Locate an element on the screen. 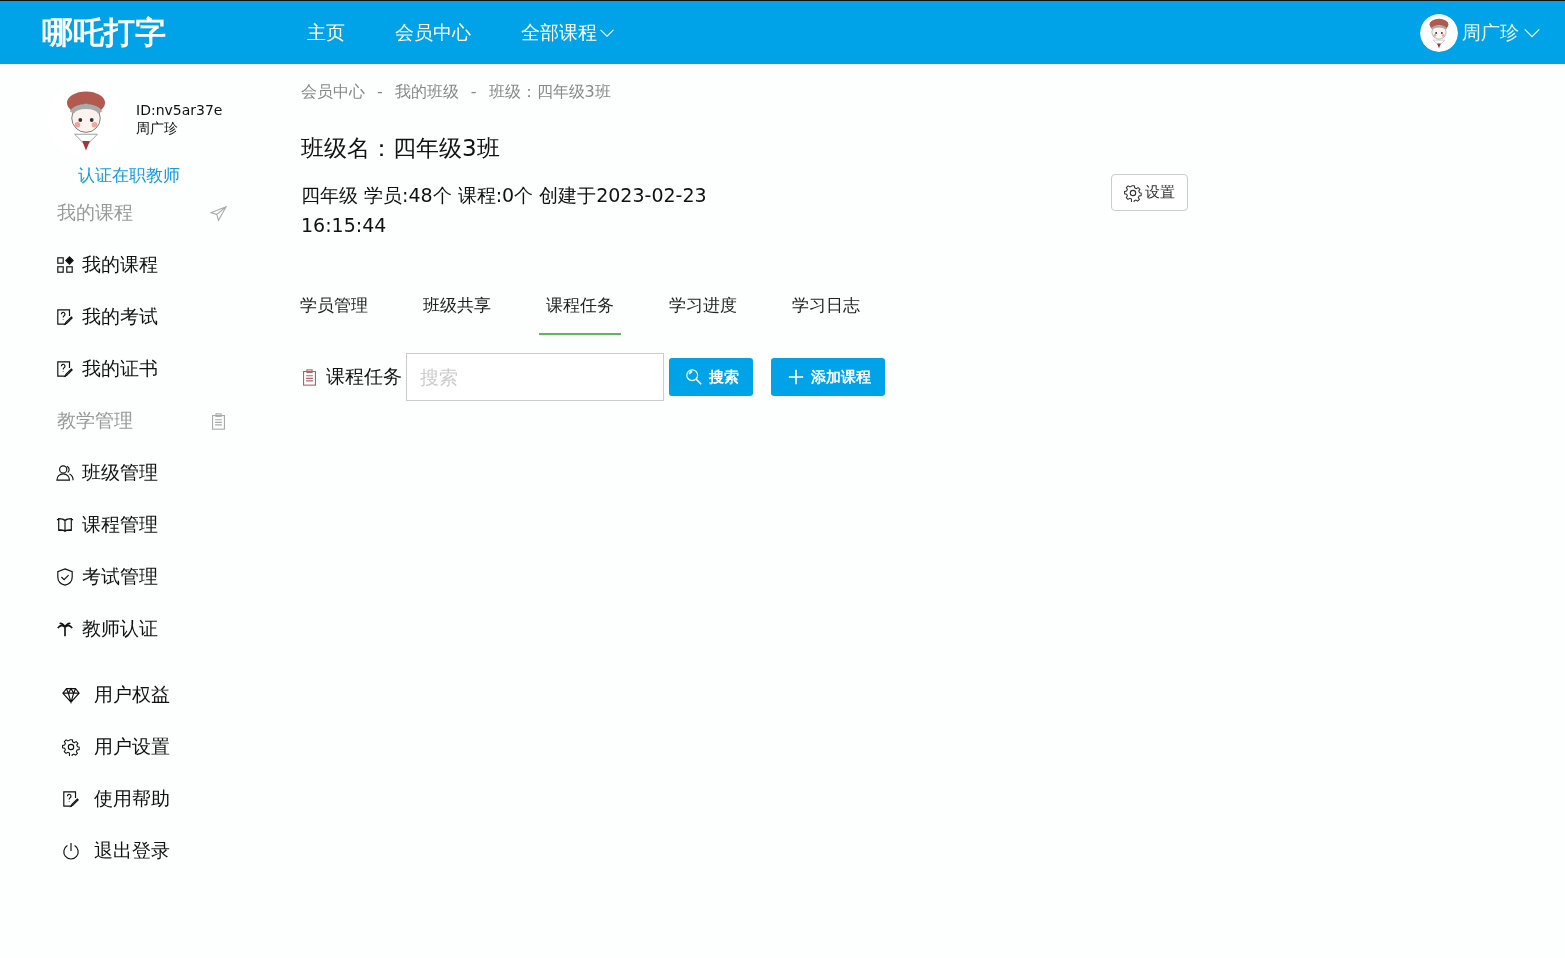  sidebar-item: 我的证书 is located at coordinates (128, 369).